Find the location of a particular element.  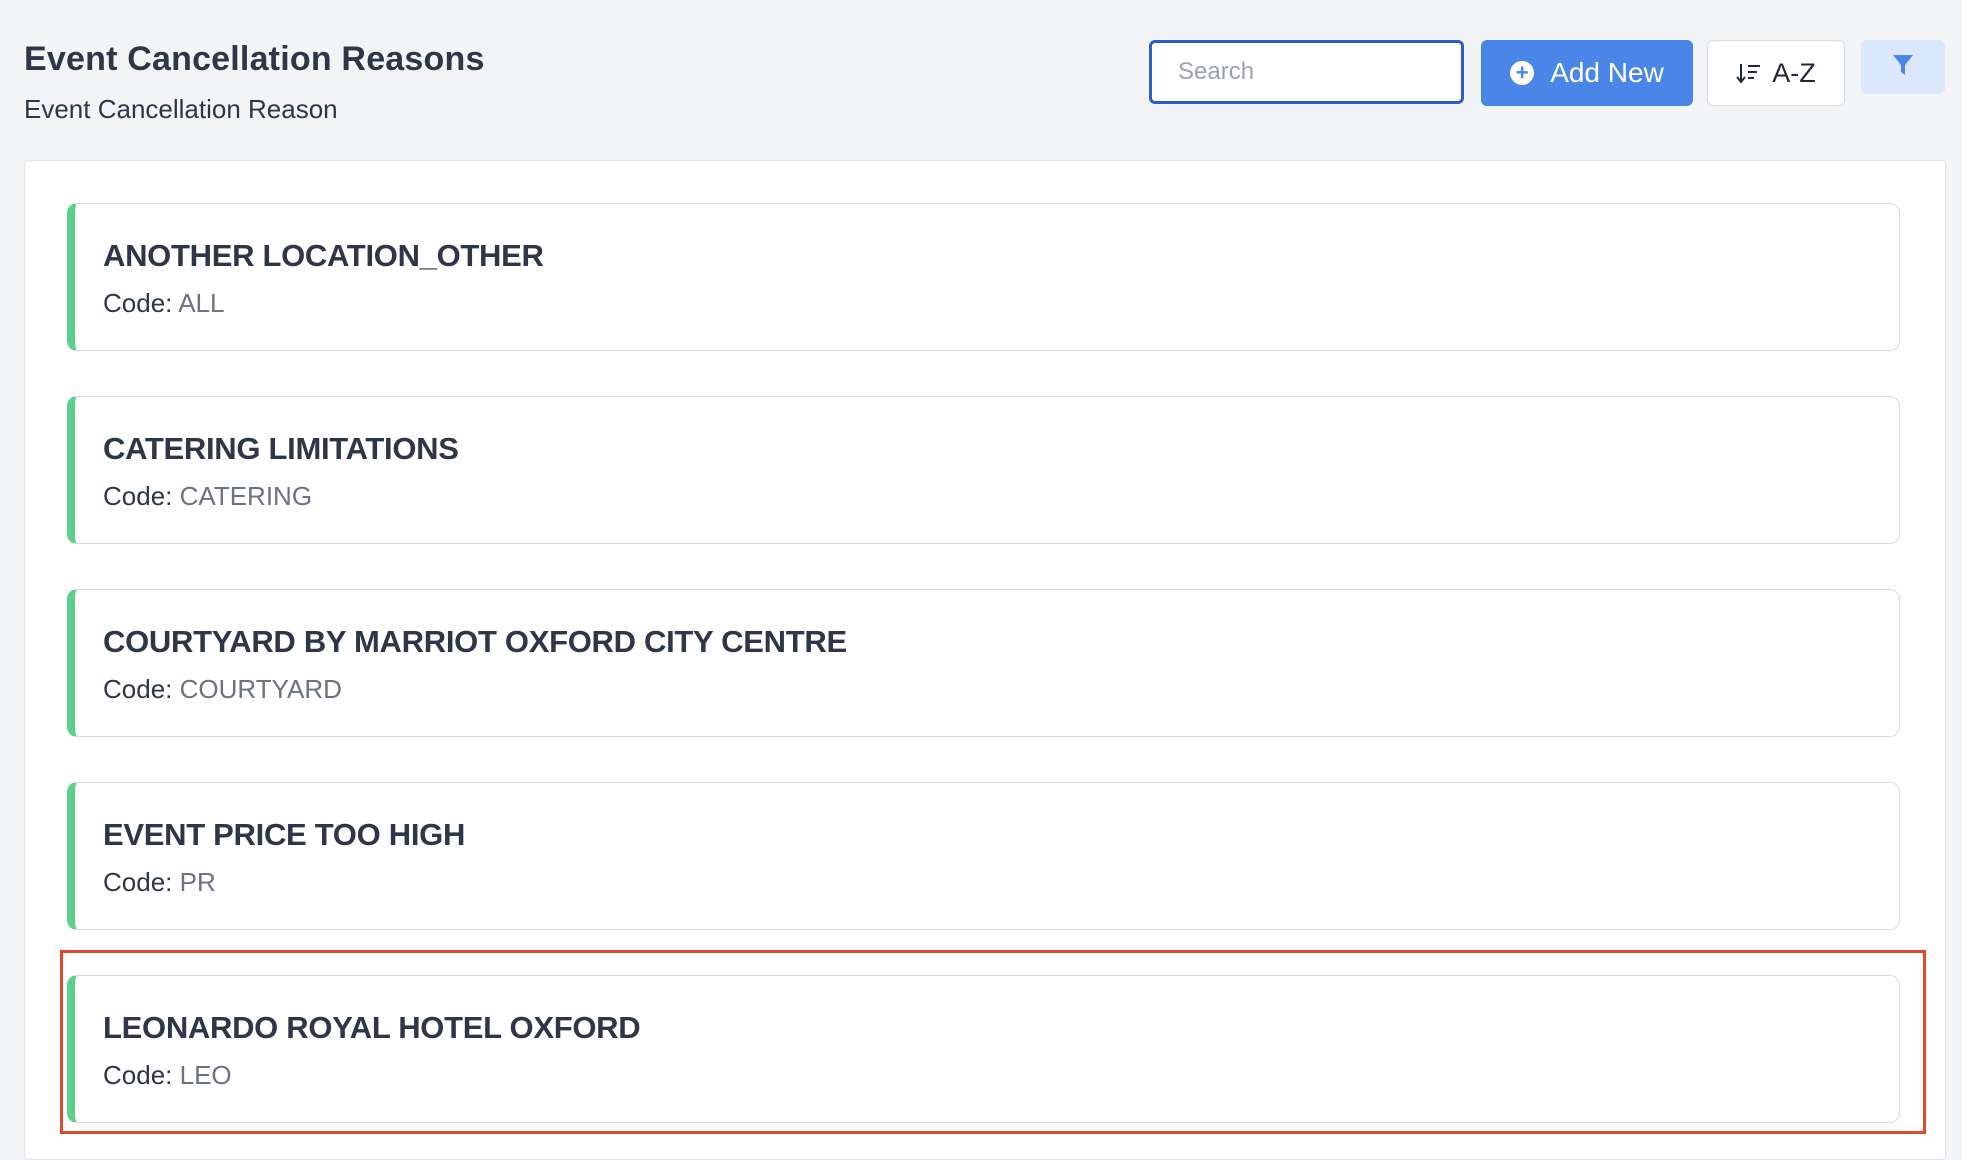

item-name: COURTYARD BY MARRIOT OXFORD CITY CENTRE is located at coordinates (475, 641).